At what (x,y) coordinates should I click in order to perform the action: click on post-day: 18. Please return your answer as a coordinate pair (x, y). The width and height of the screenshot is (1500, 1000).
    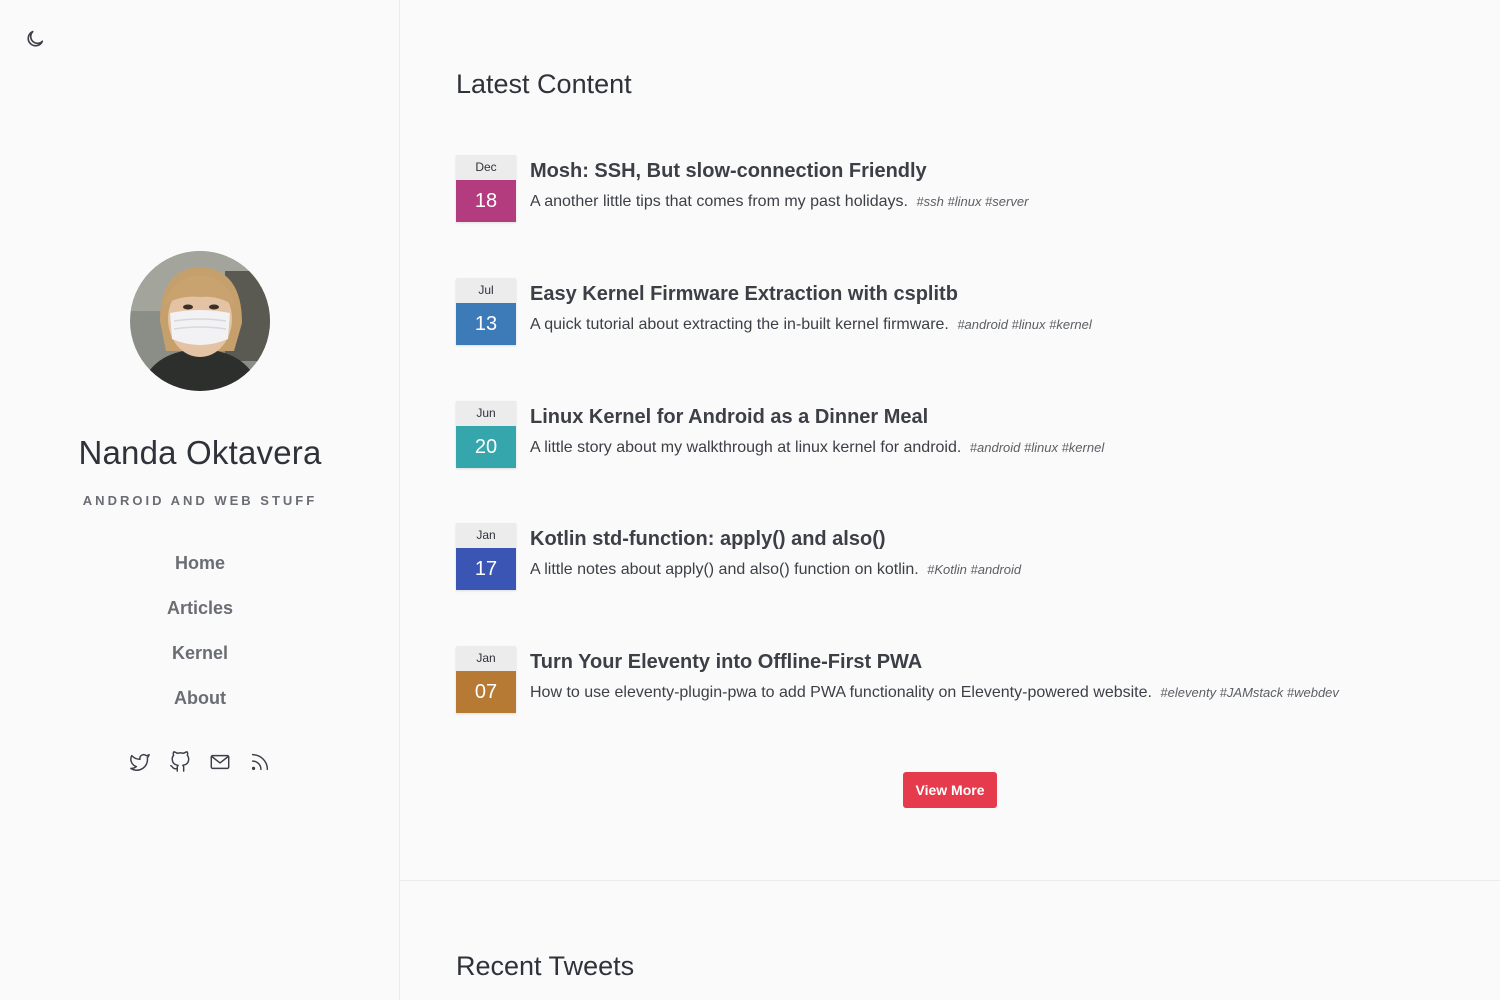
    Looking at the image, I should click on (486, 201).